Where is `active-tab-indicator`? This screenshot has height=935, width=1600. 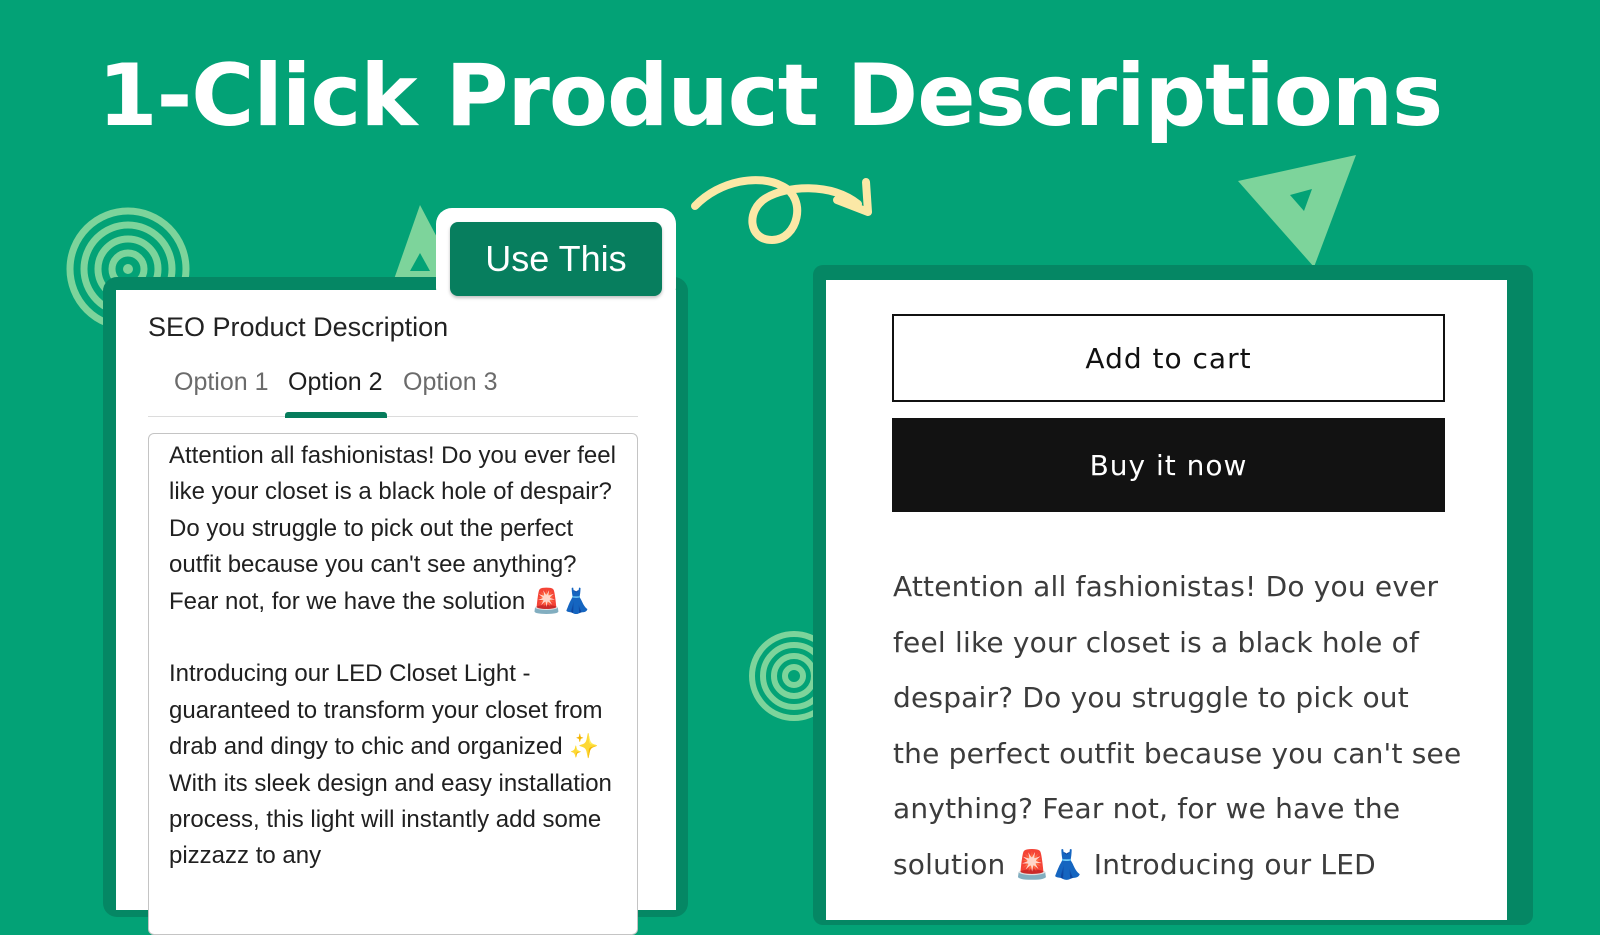
active-tab-indicator is located at coordinates (336, 415).